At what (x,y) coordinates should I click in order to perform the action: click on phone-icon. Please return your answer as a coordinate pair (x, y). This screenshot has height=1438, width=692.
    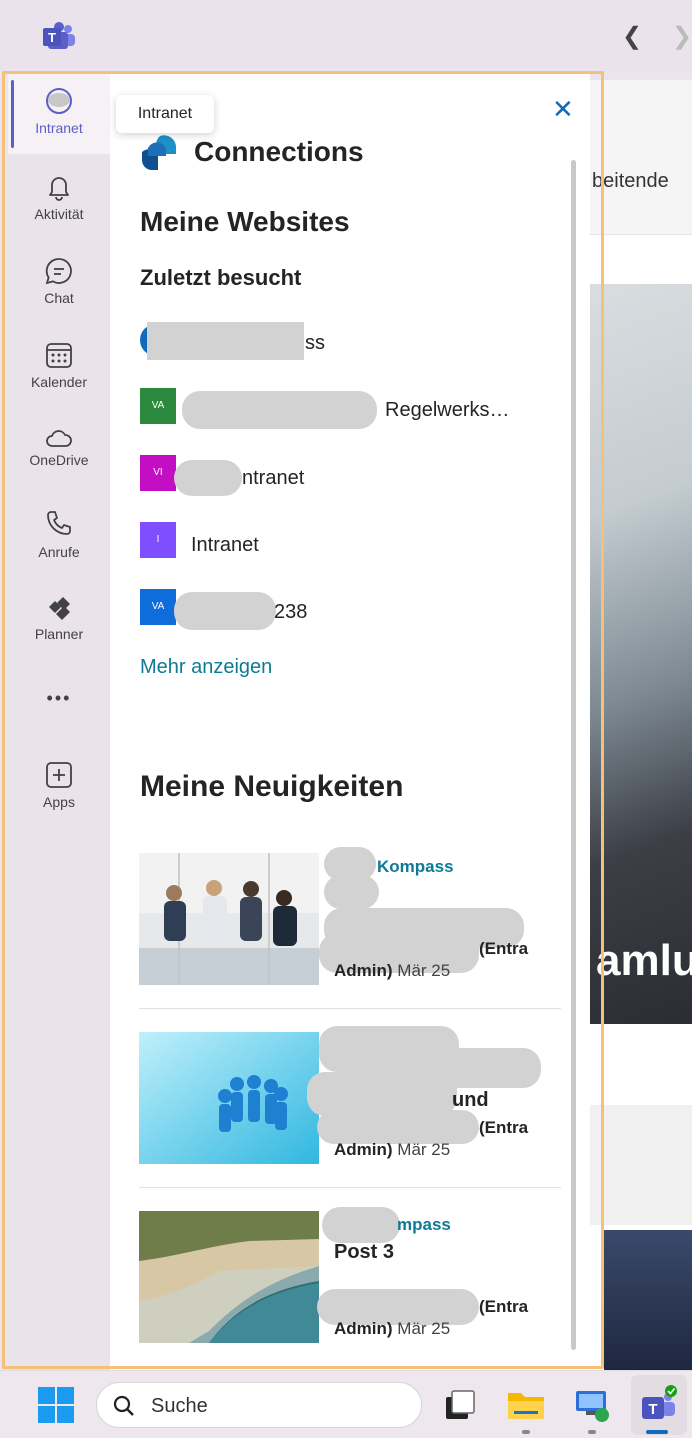
    Looking at the image, I should click on (59, 523).